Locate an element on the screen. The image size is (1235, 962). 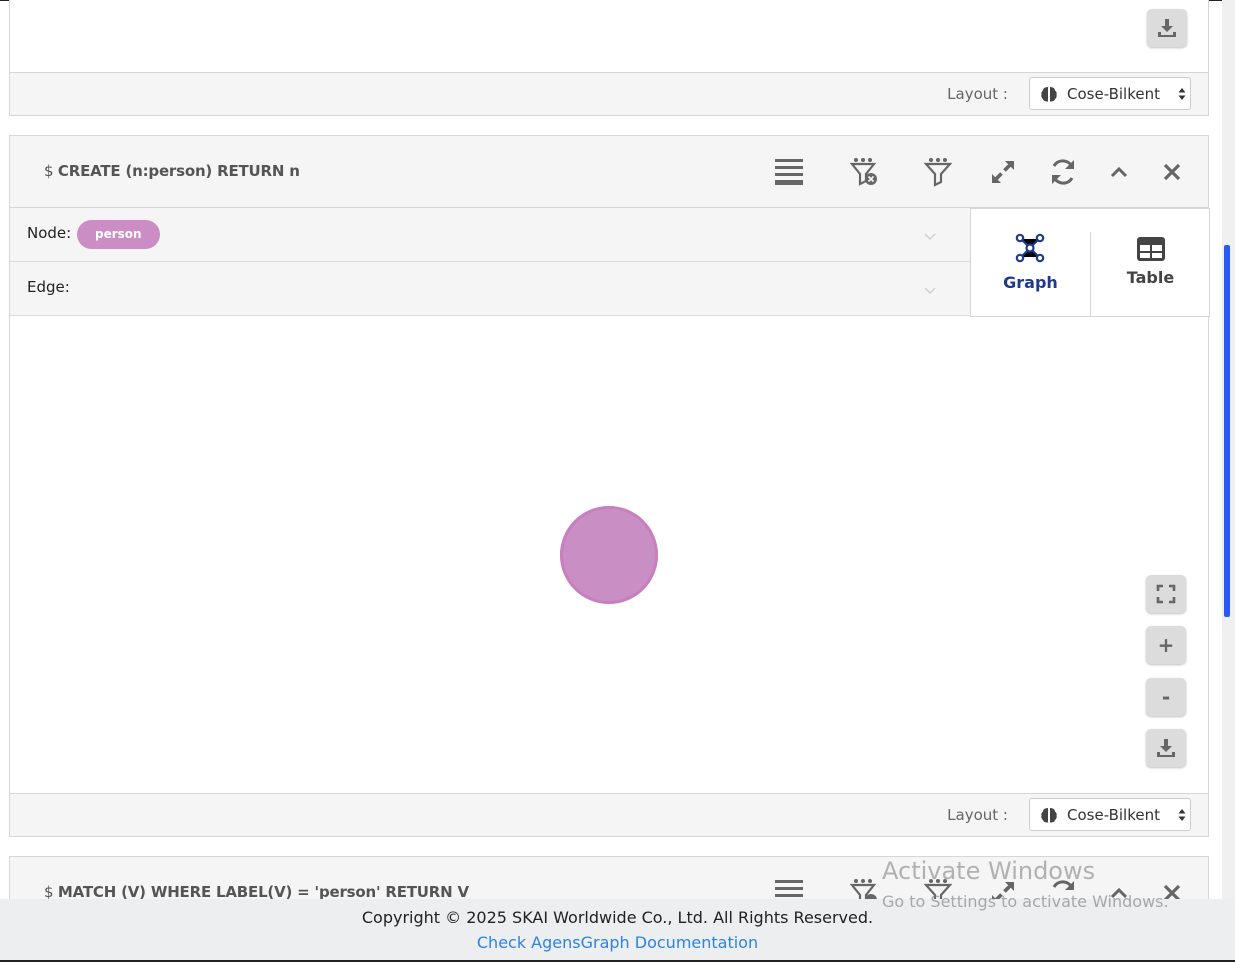
filter-clear-icon is located at coordinates (863, 172).